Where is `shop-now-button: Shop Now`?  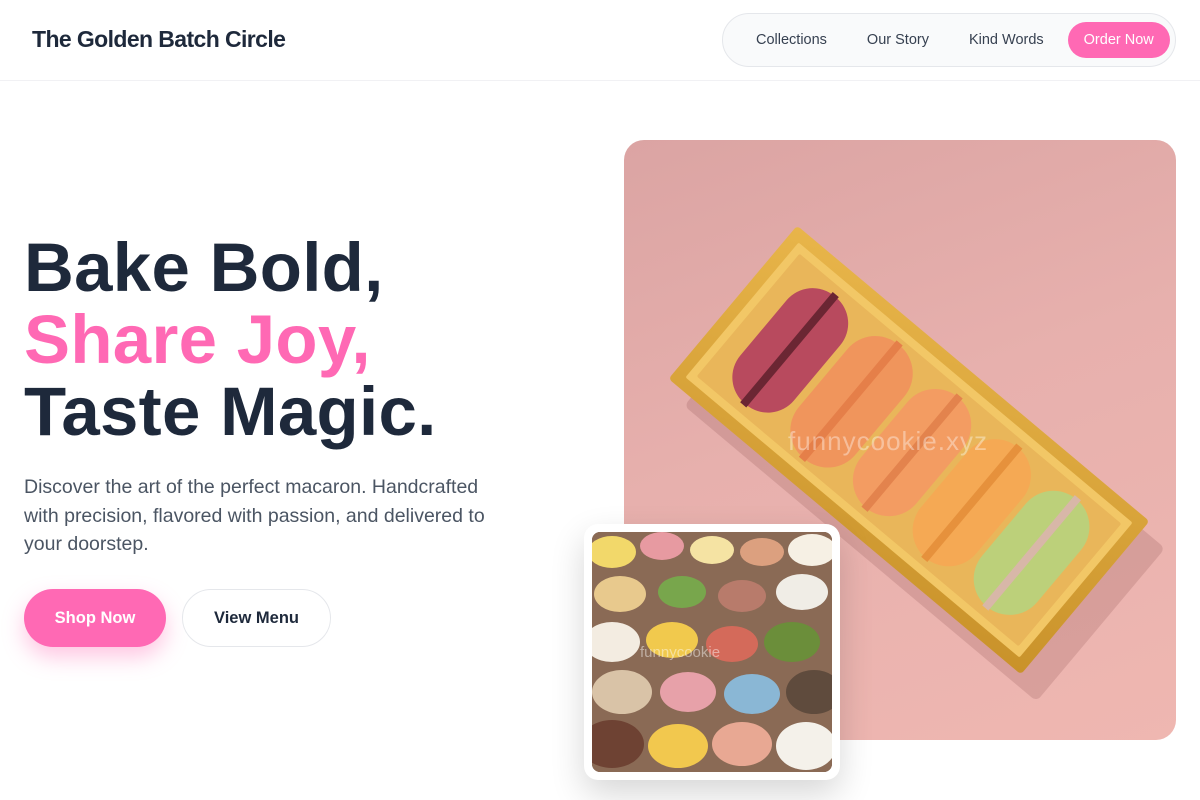 shop-now-button: Shop Now is located at coordinates (95, 618).